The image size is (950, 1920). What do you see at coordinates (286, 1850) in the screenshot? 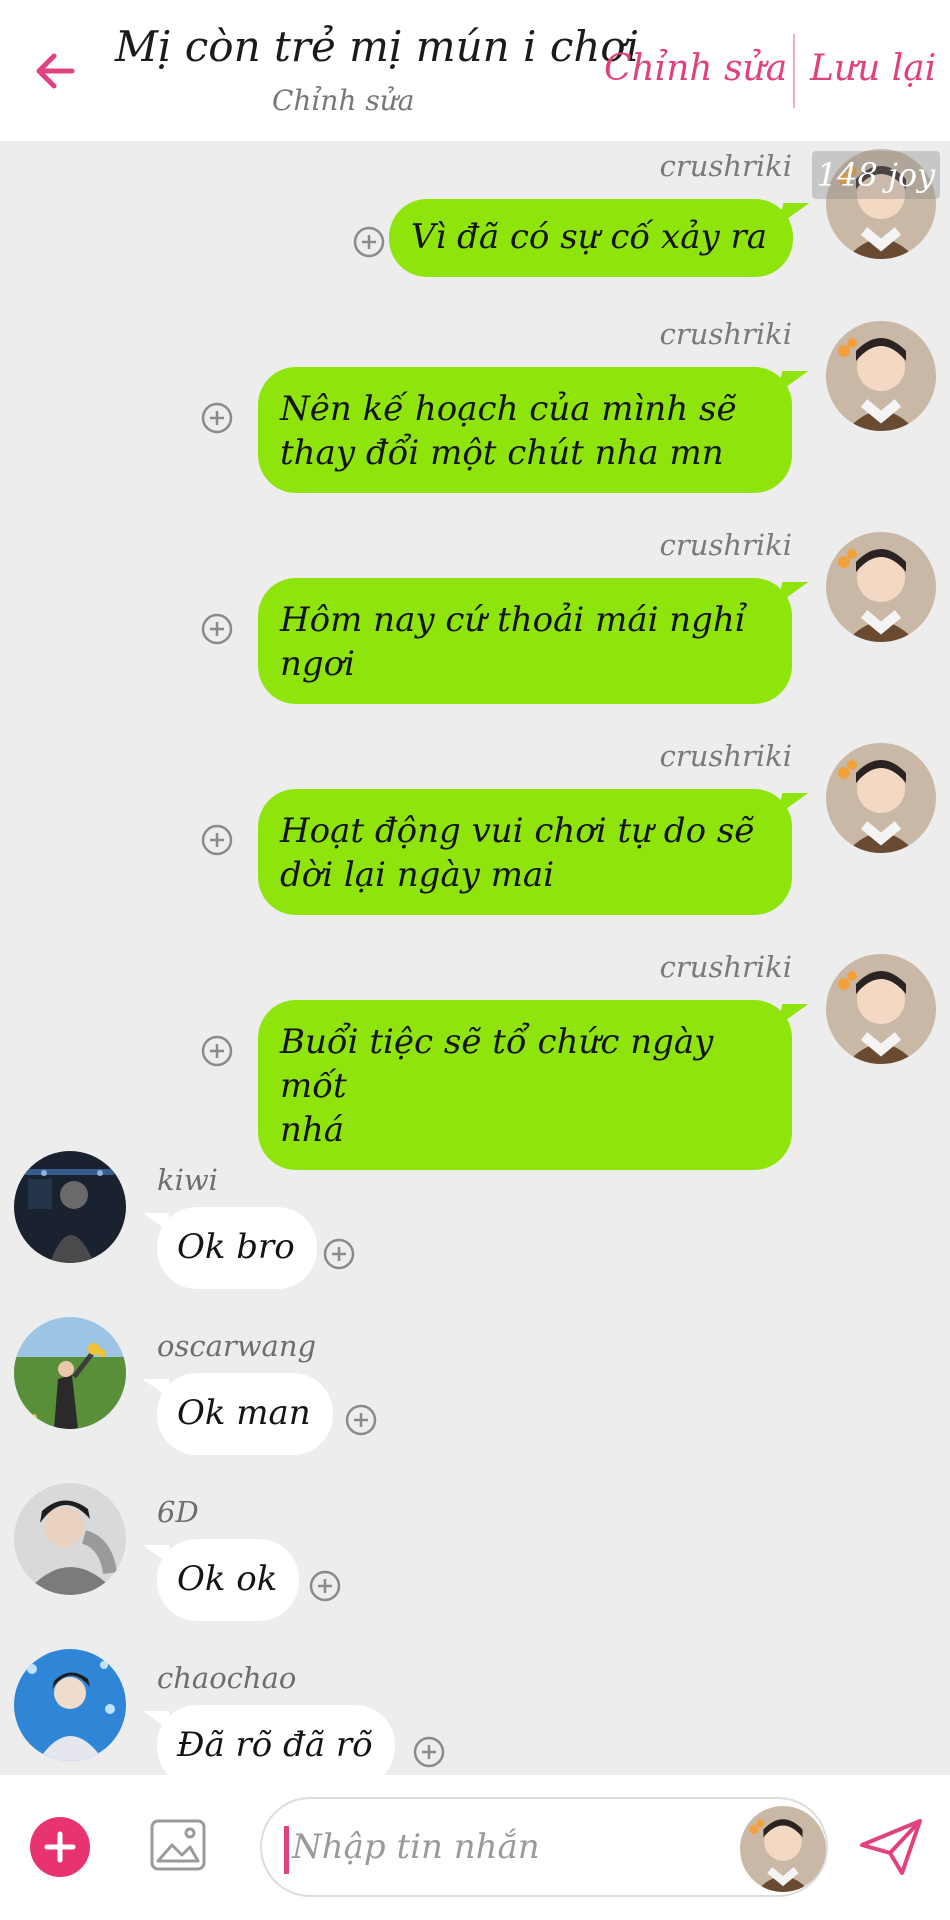
I see `text-cursor` at bounding box center [286, 1850].